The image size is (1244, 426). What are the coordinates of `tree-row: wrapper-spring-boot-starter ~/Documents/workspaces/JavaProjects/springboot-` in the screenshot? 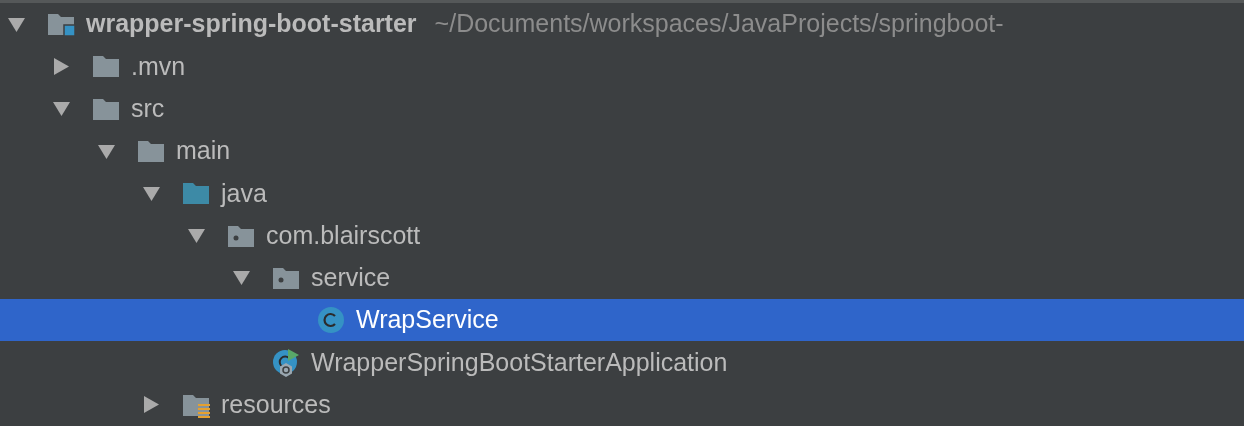 It's located at (622, 24).